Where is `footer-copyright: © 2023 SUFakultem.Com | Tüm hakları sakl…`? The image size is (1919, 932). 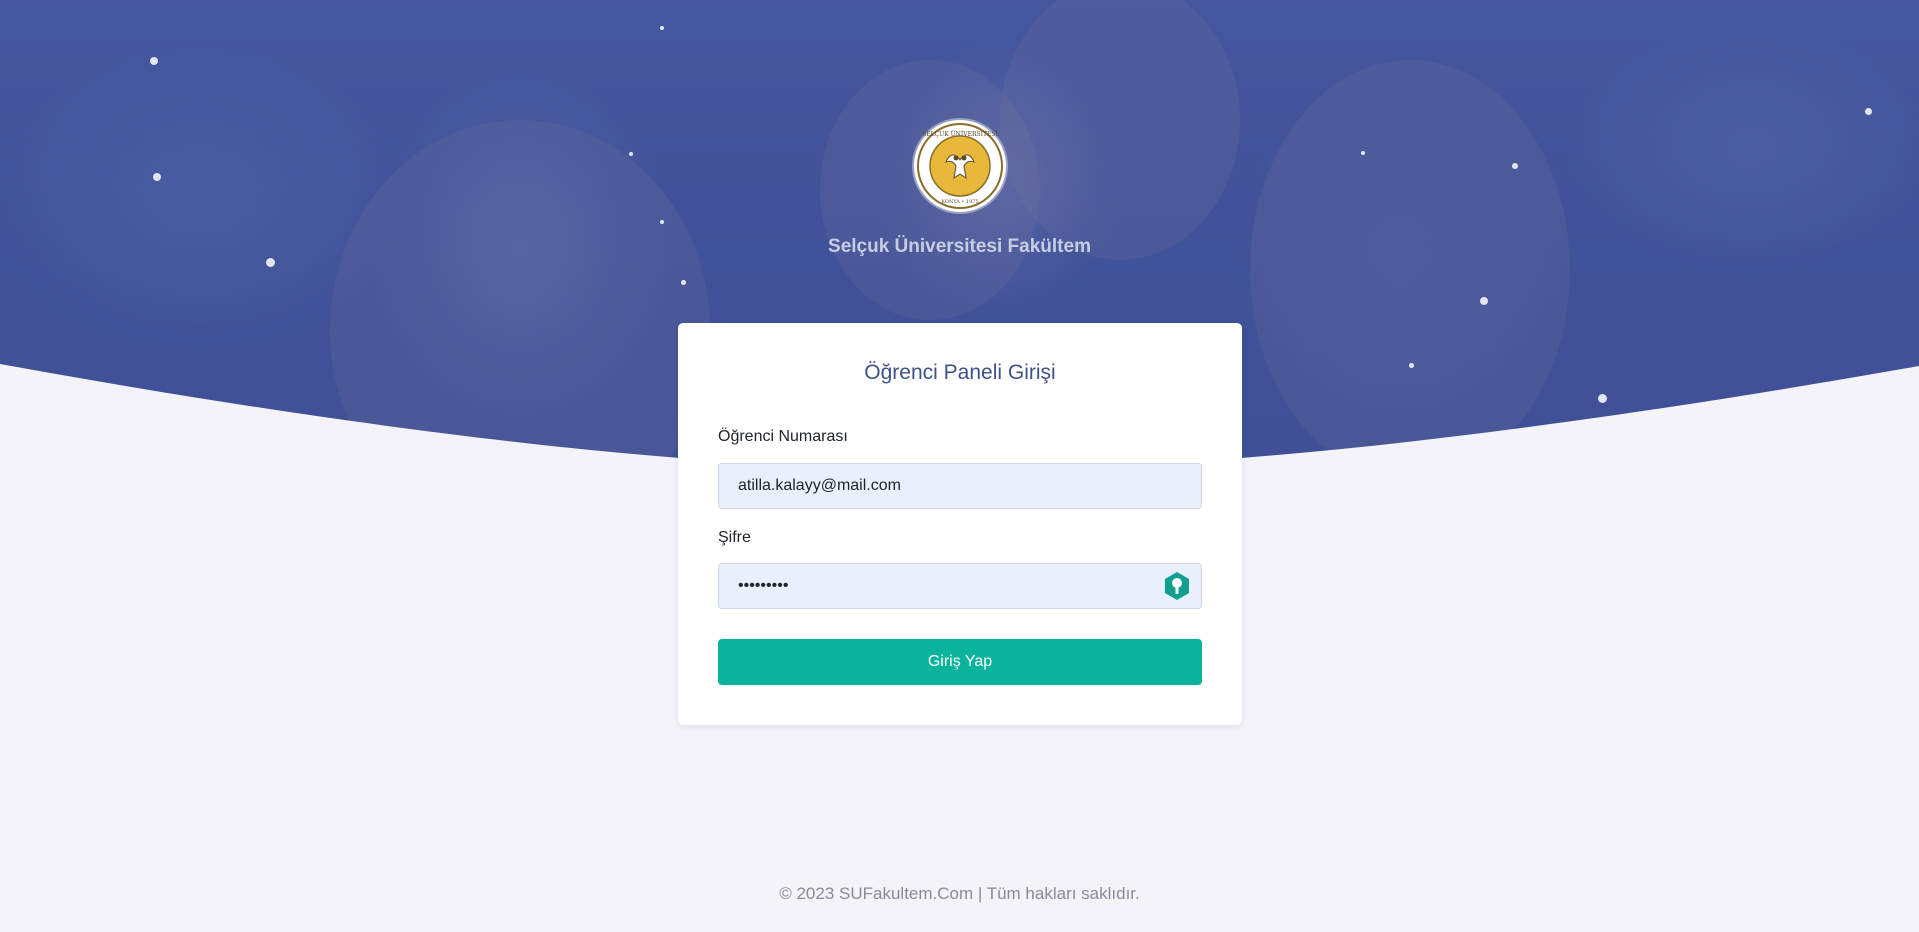
footer-copyright: © 2023 SUFakultem.Com | Tüm hakları sakl… is located at coordinates (959, 893).